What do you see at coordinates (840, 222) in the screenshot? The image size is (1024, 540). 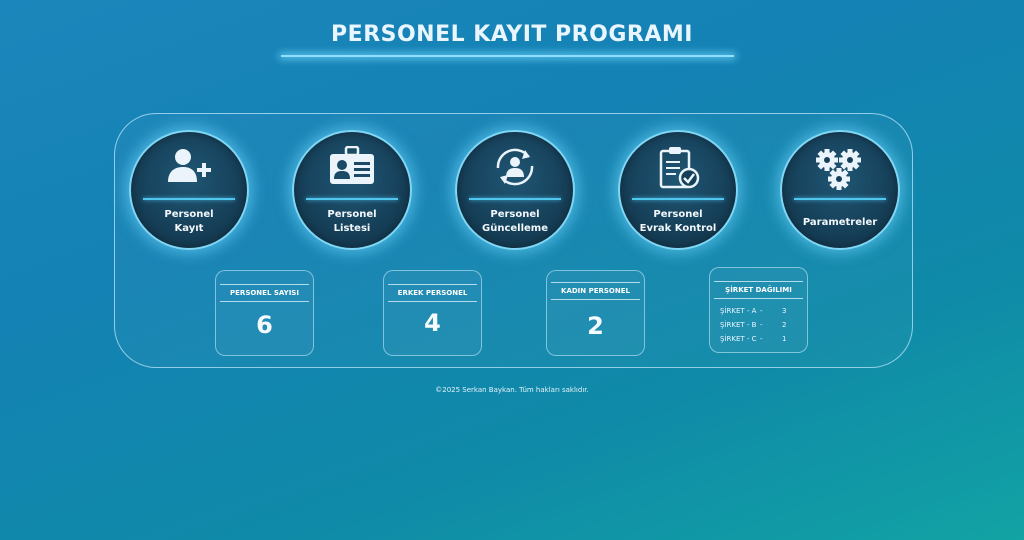 I see `button-label: Parametreler` at bounding box center [840, 222].